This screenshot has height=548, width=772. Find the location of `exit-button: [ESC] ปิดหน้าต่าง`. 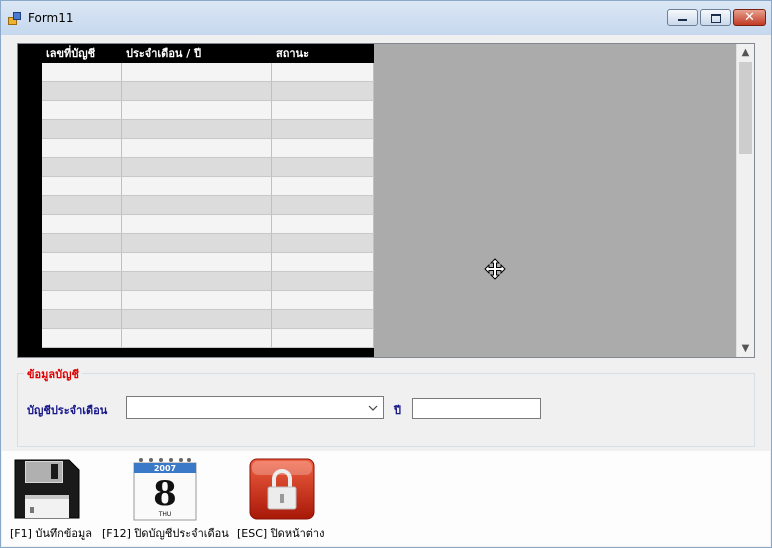

exit-button: [ESC] ปิดหน้าต่าง is located at coordinates (287, 498).